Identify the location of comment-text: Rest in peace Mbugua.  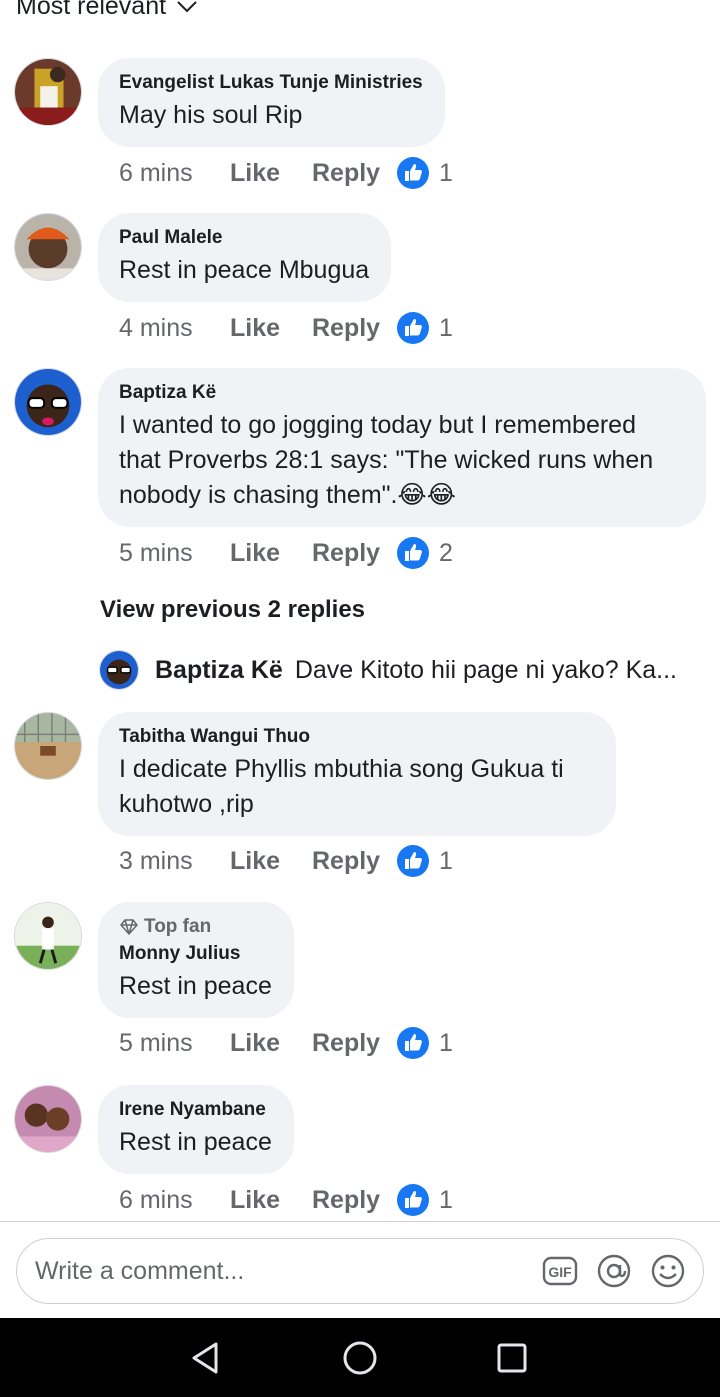
(244, 270).